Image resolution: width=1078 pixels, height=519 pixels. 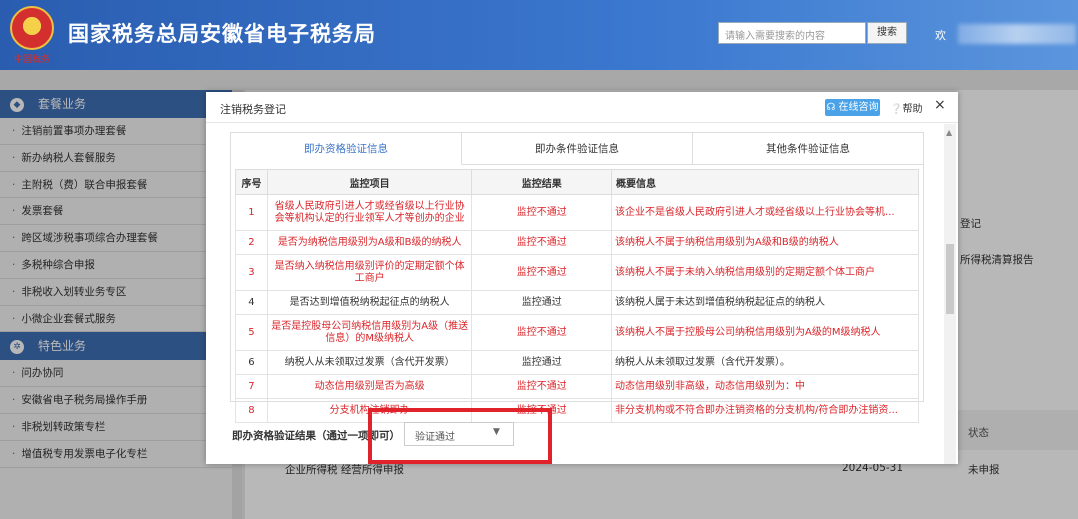 What do you see at coordinates (251, 302) in the screenshot?
I see `cell-no: 4` at bounding box center [251, 302].